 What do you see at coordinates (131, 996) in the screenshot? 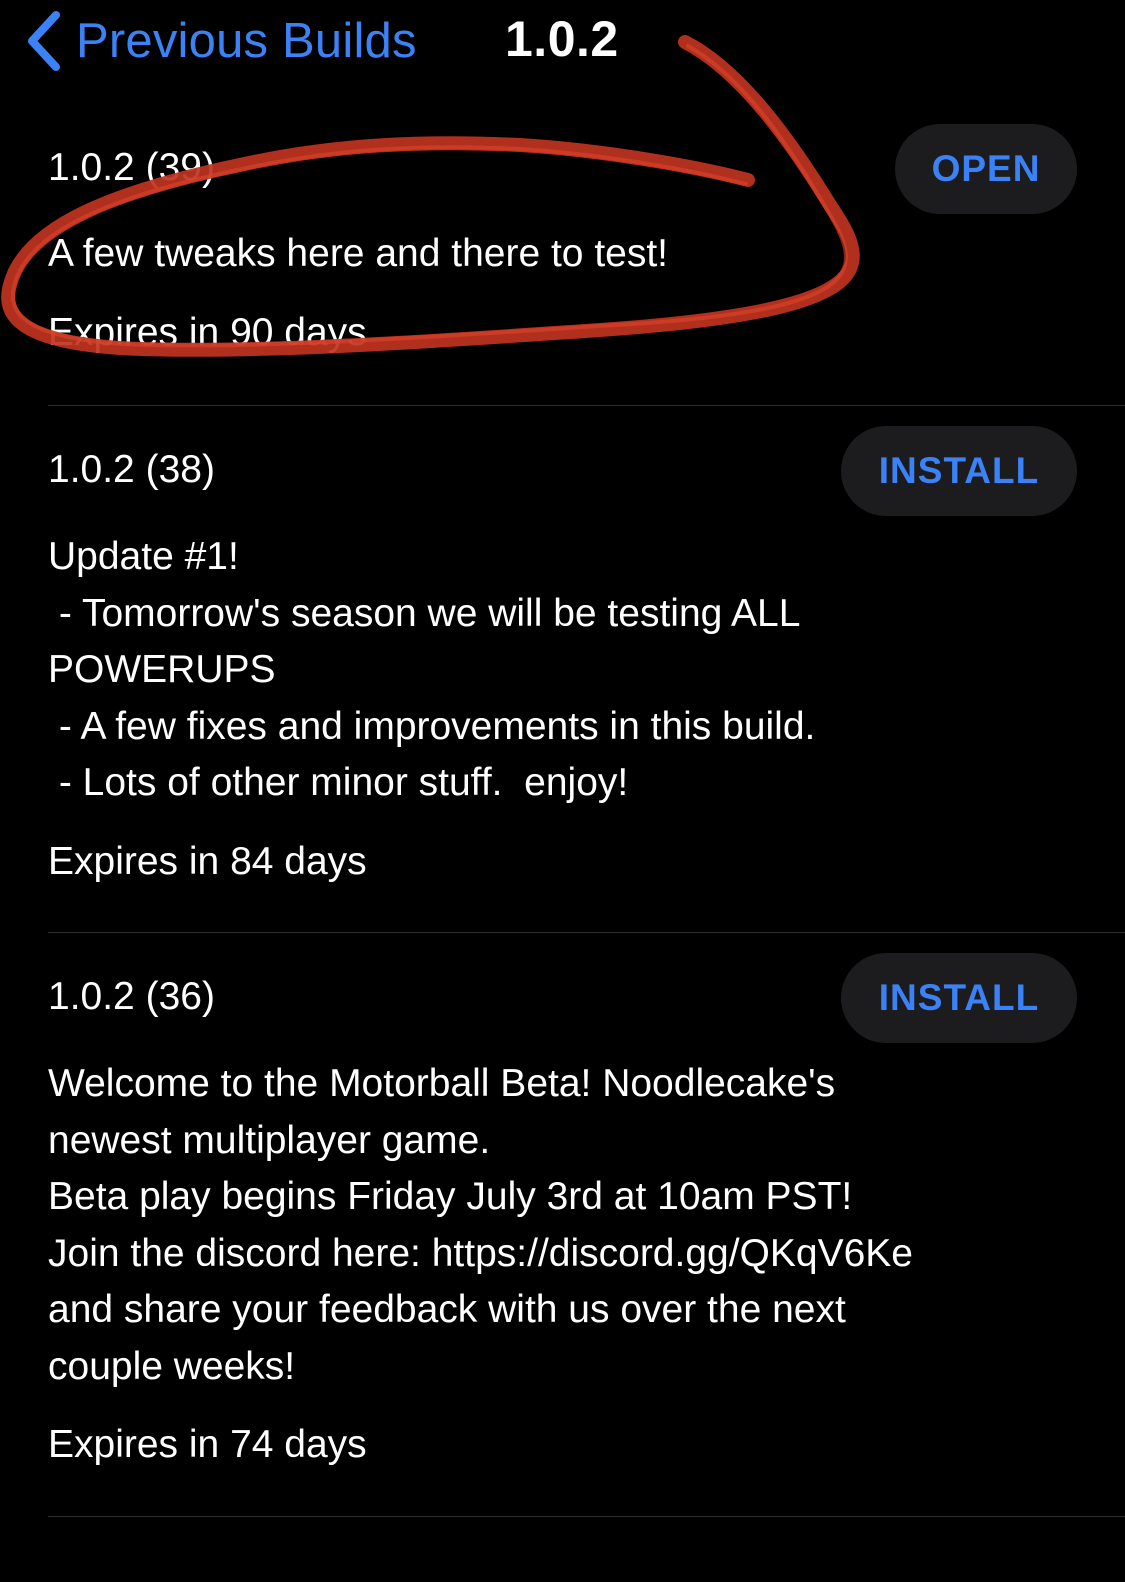
I see `build-version: 1.0.2 (36)` at bounding box center [131, 996].